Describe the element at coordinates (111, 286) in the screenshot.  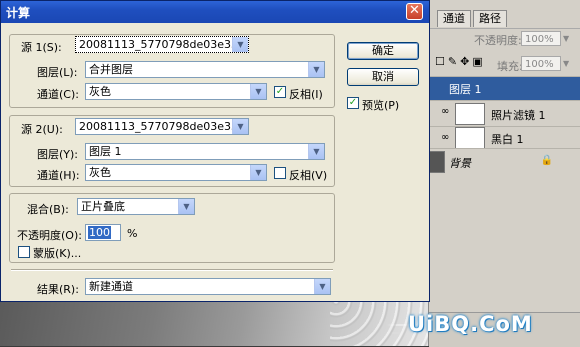
I see `result-value: 新建通道` at that location.